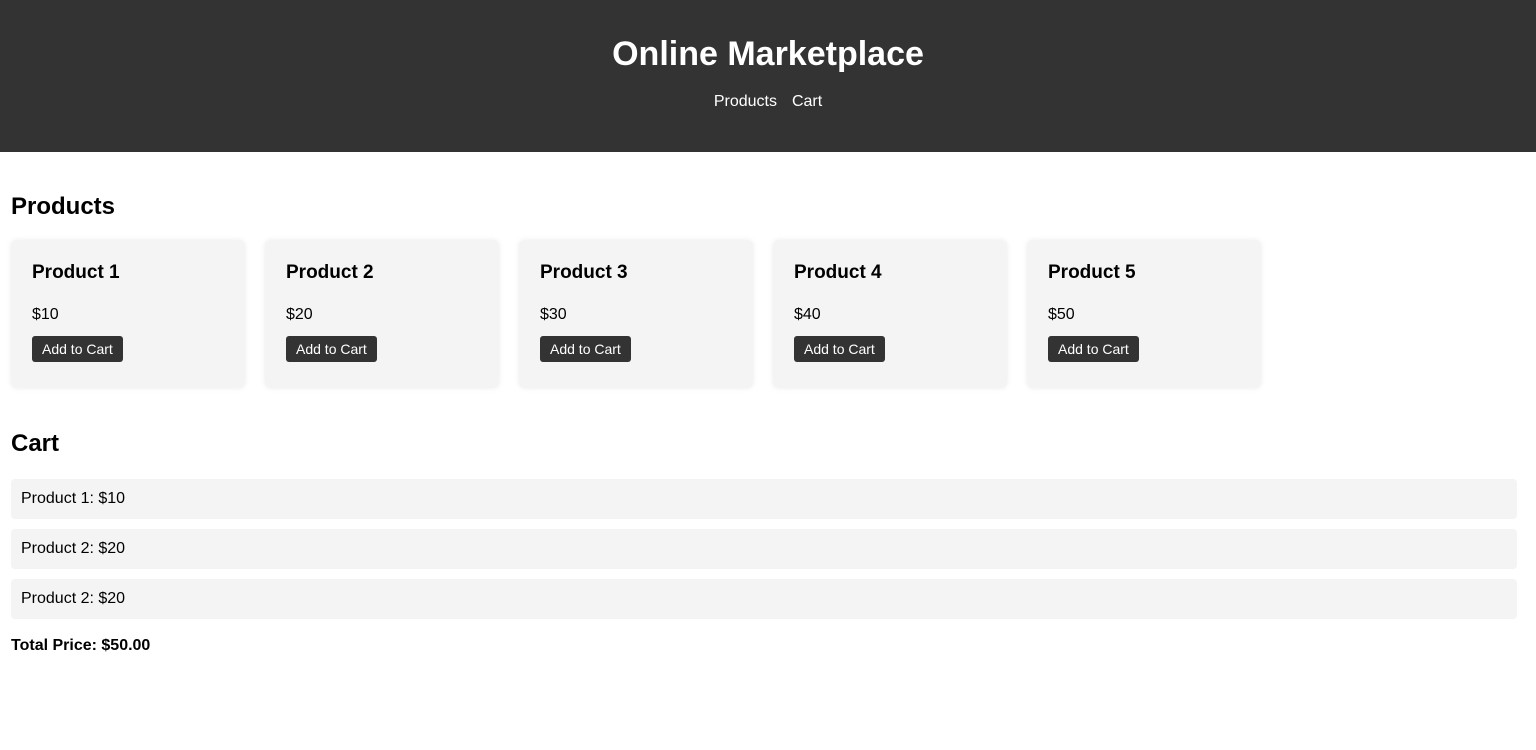  I want to click on product-name: Product 4, so click(838, 272).